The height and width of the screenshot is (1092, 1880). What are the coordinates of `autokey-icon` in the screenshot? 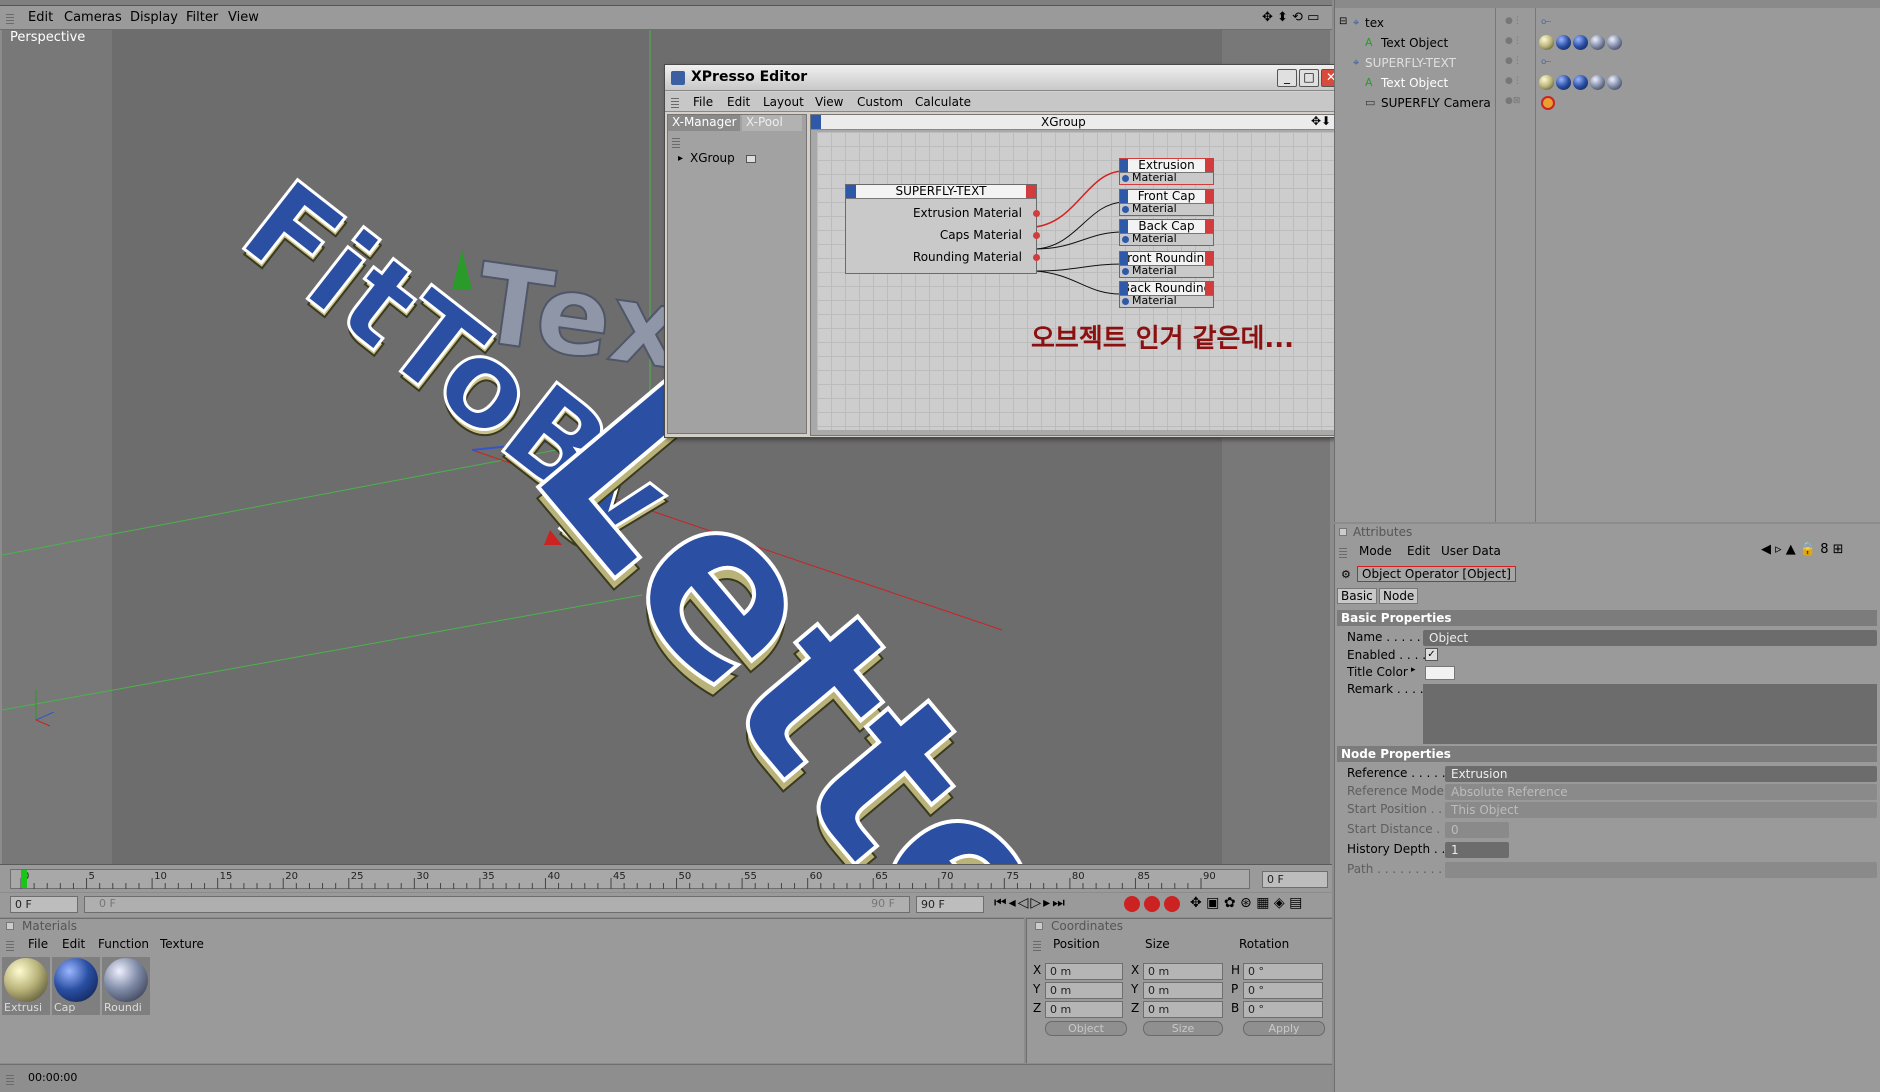 It's located at (1152, 904).